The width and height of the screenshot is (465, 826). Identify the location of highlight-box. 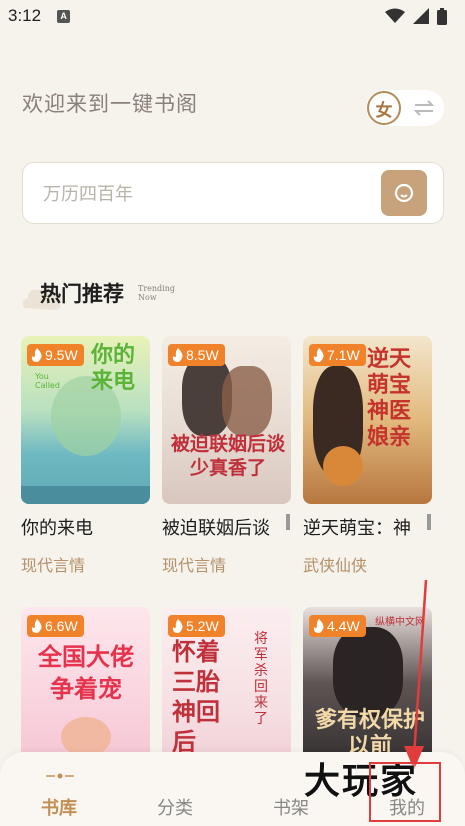
(405, 792).